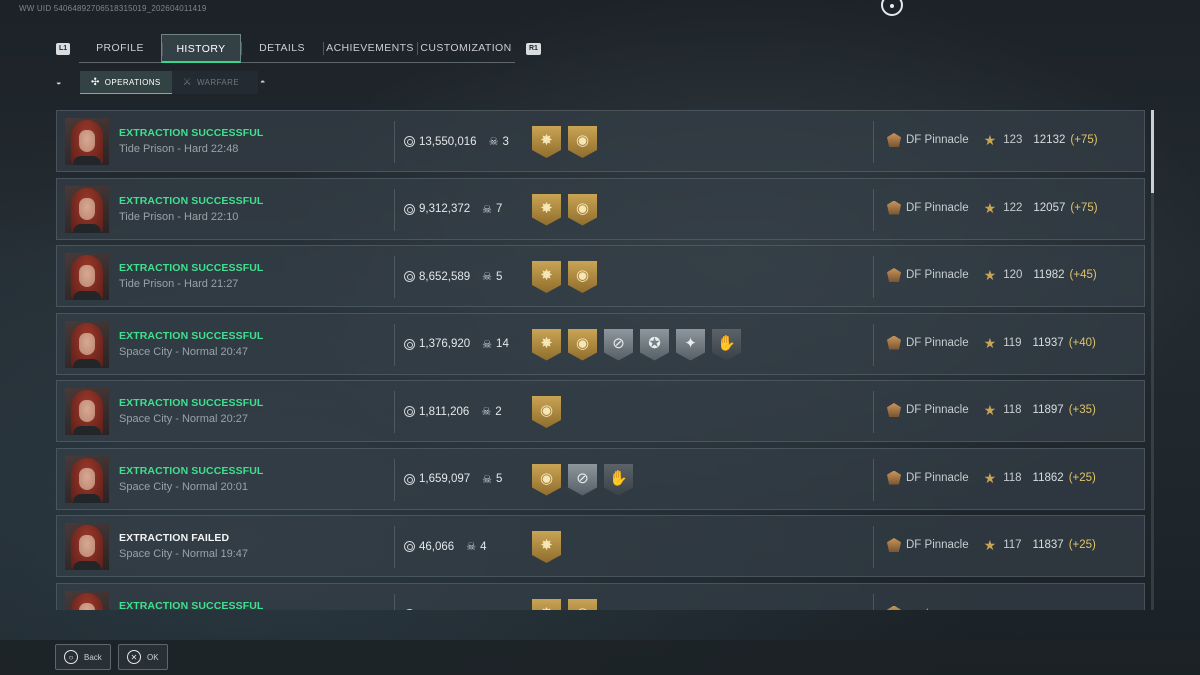  Describe the element at coordinates (1082, 342) in the screenshot. I see `score-delta: (+40)` at that location.